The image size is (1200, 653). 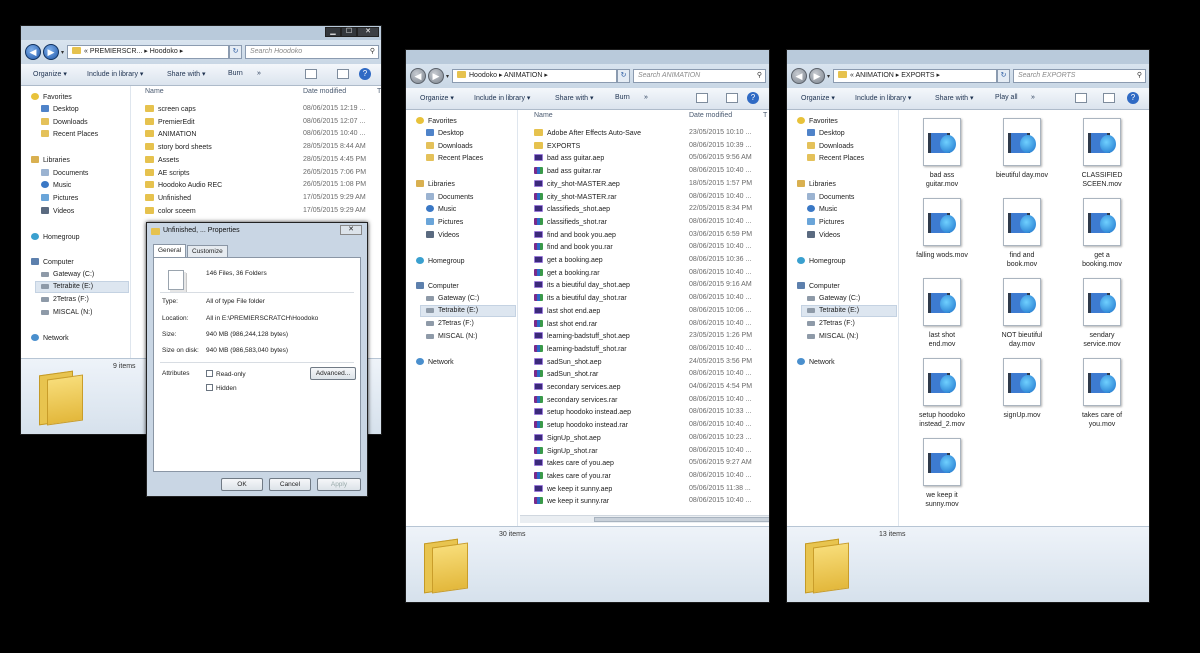 What do you see at coordinates (235, 52) in the screenshot?
I see `refresh-button: ↻` at bounding box center [235, 52].